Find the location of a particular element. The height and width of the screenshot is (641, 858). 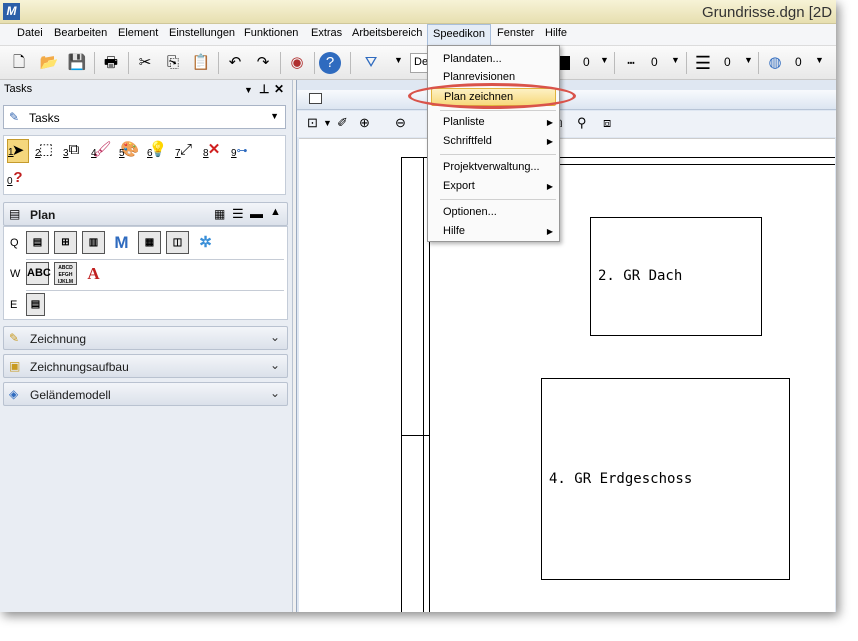

view-copy-icon: ⧈ is located at coordinates (607, 123).